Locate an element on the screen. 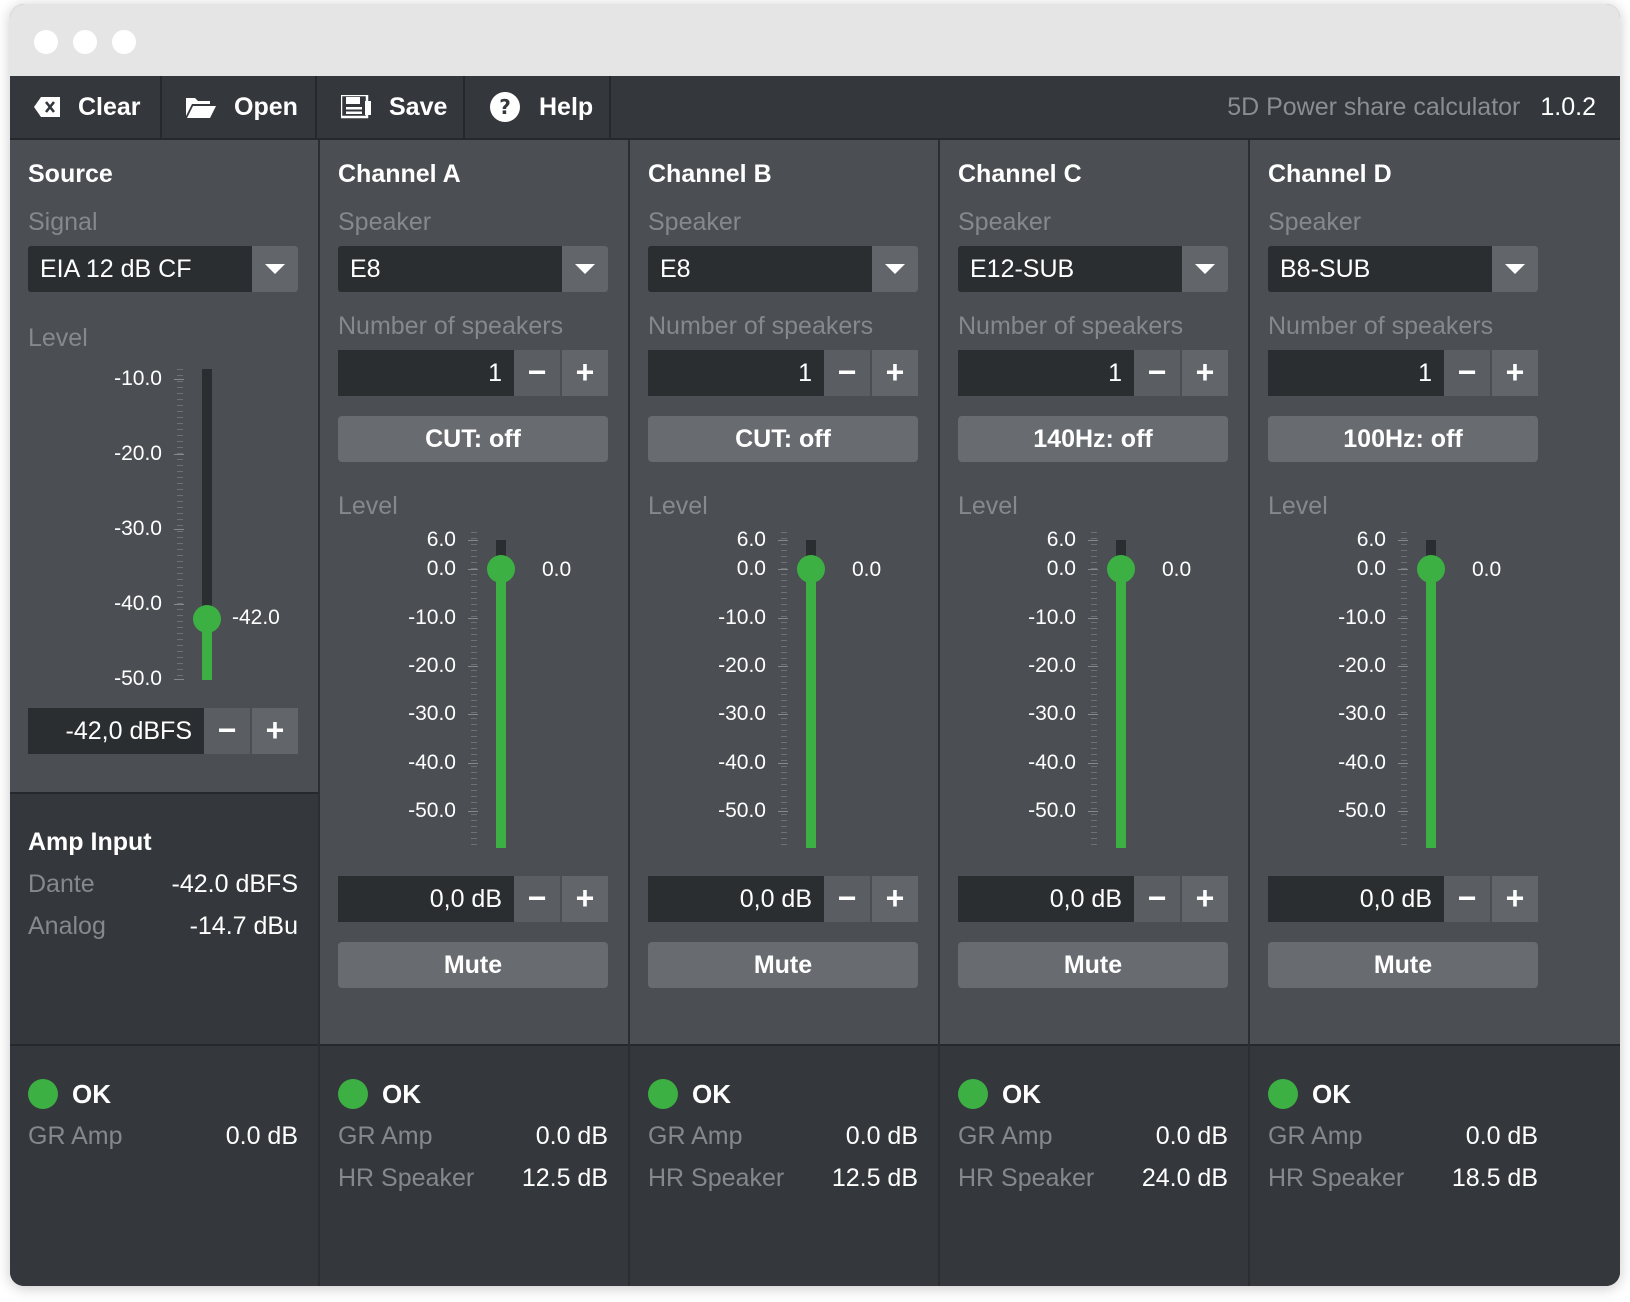 This screenshot has width=1630, height=1302. hr-speaker-value: 12.5 dB is located at coordinates (564, 1178).